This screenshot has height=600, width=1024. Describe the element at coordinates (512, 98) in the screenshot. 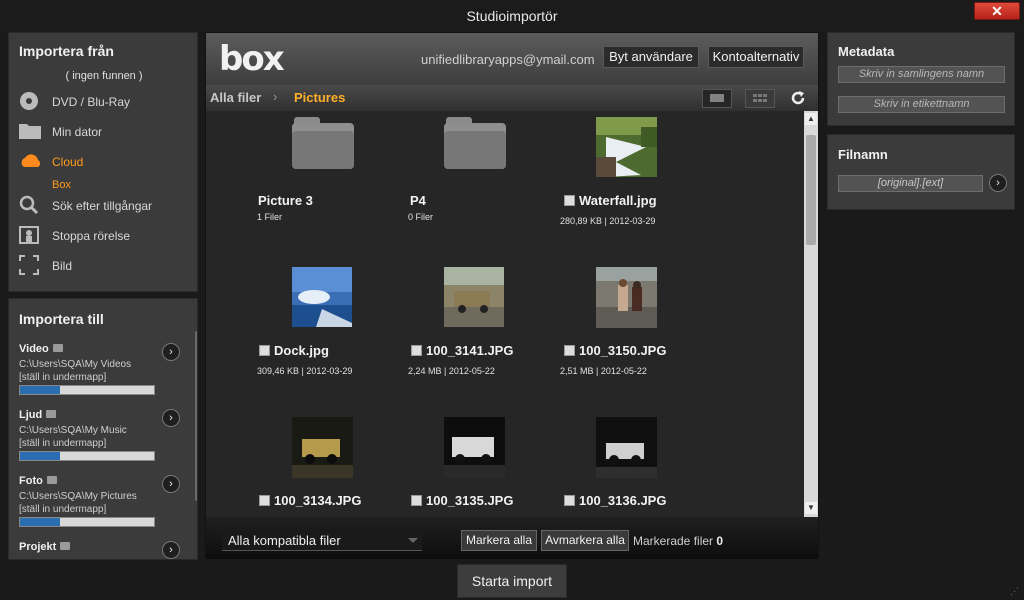

I see `breadcrumb: Alla filer › Pictures` at that location.